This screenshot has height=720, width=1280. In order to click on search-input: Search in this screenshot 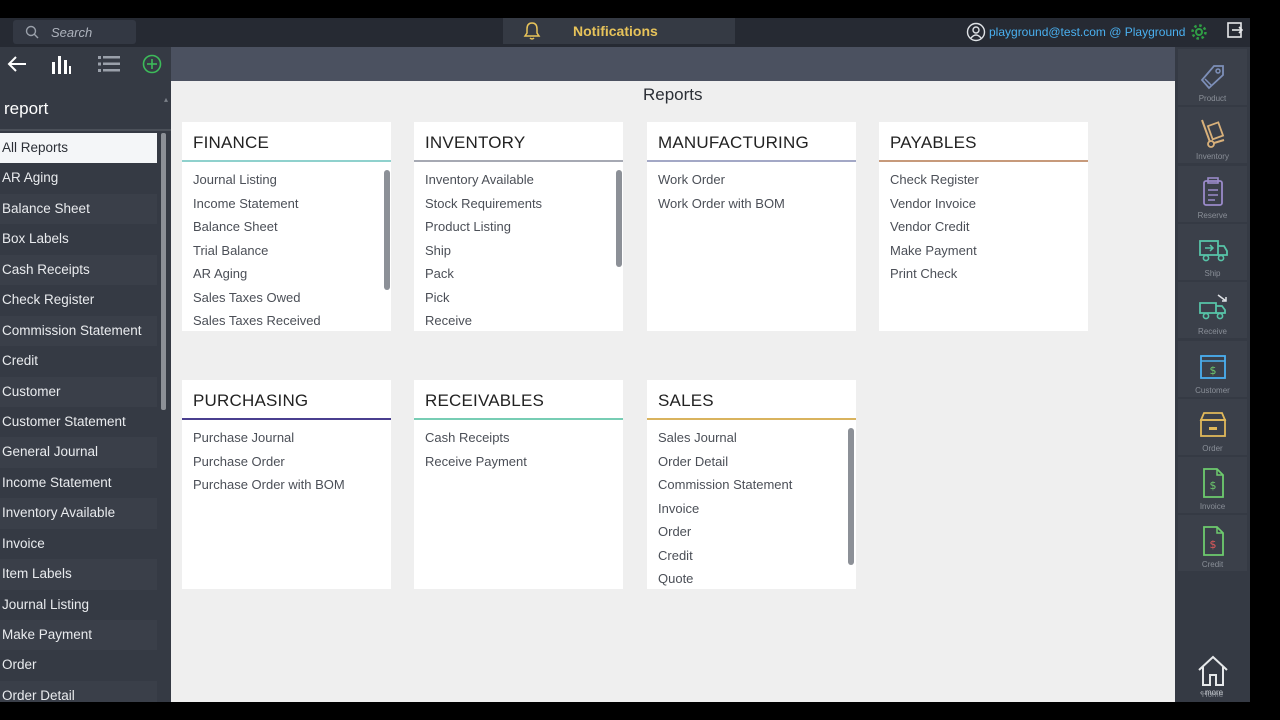, I will do `click(74, 32)`.